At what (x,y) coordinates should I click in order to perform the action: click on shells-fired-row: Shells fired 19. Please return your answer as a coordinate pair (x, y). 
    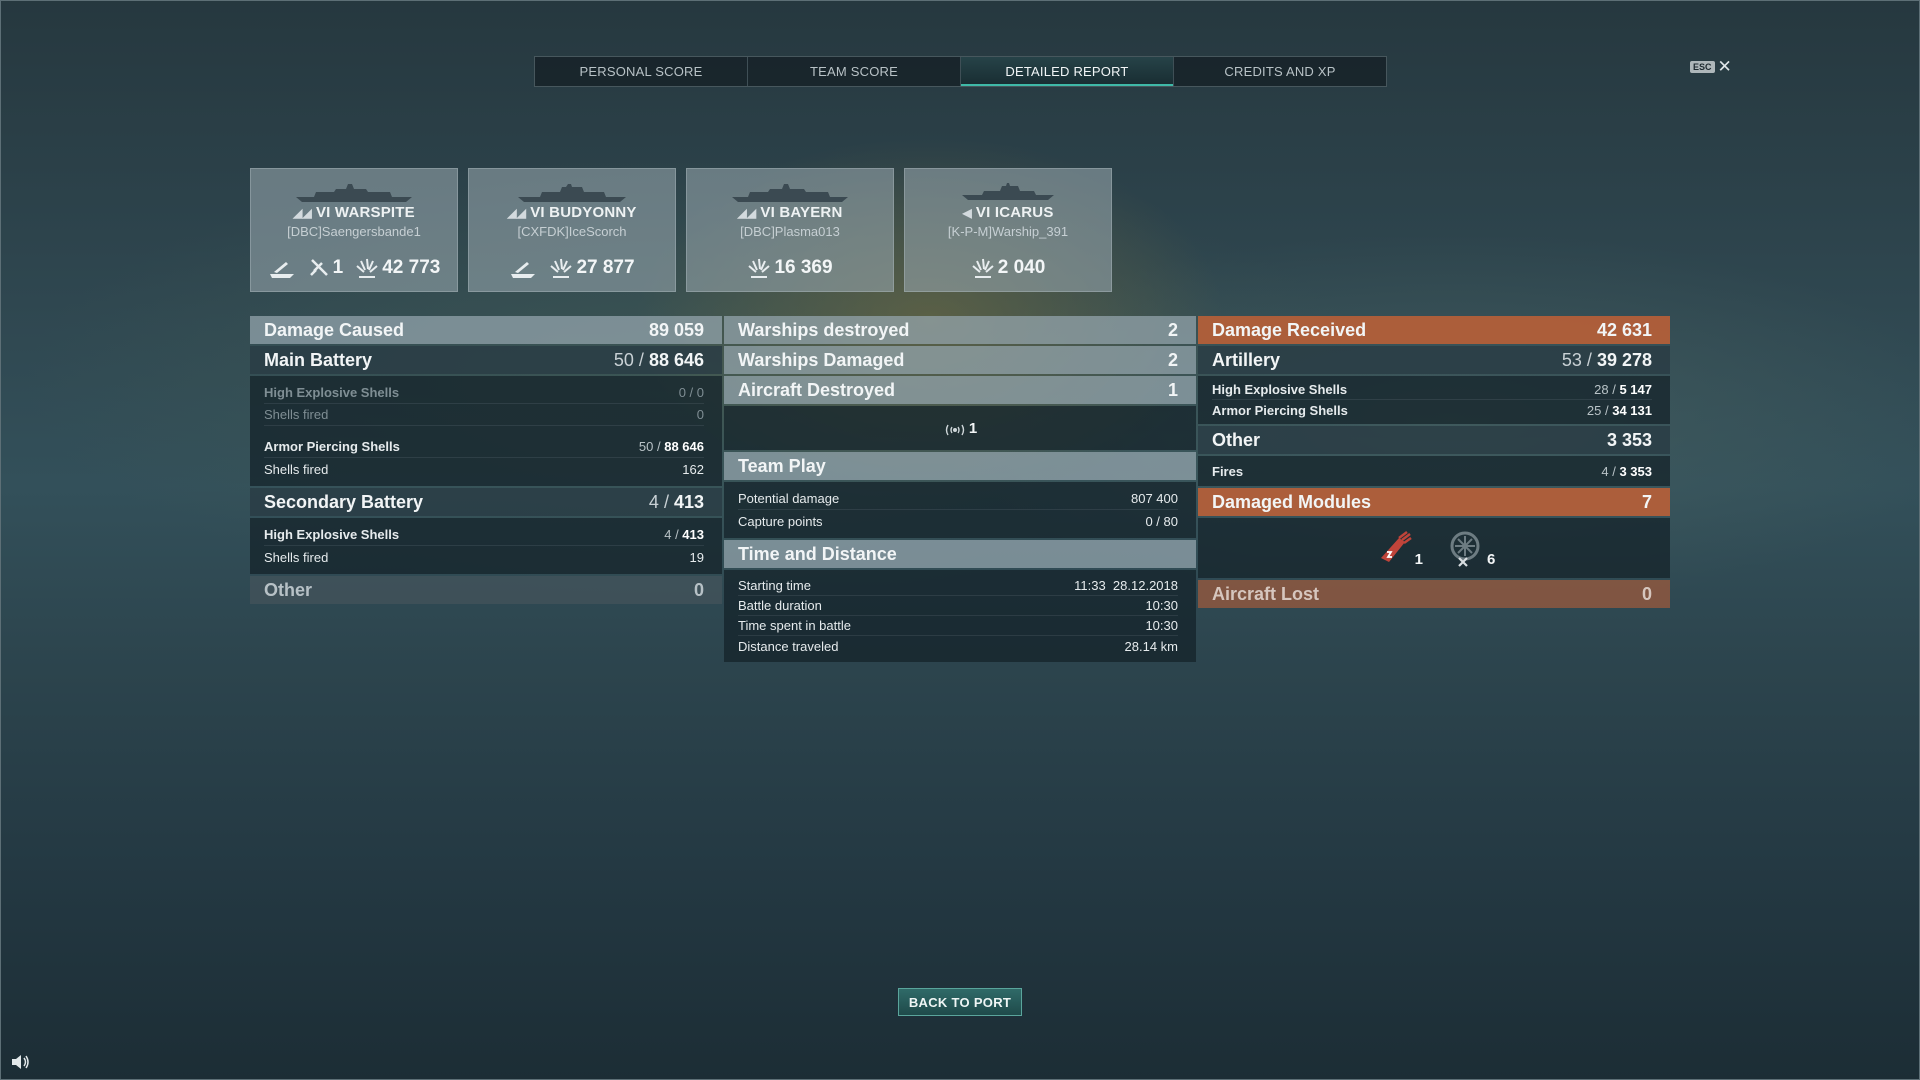
    Looking at the image, I should click on (484, 557).